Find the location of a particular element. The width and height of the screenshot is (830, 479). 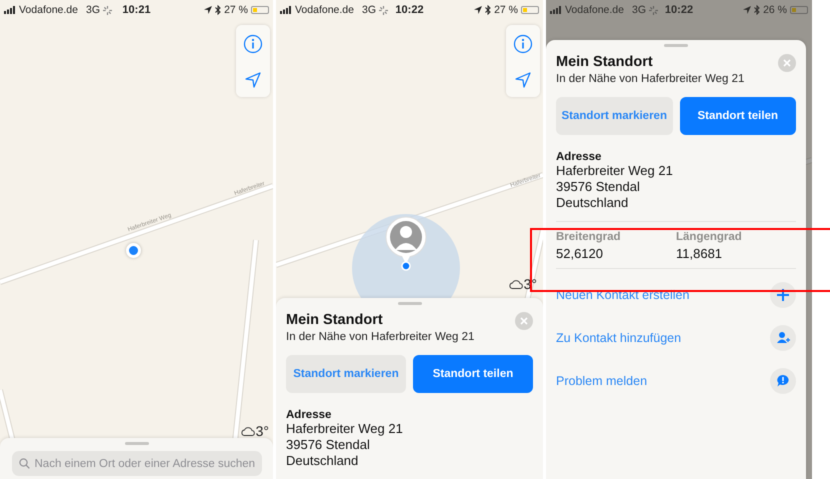

avatar-pin-icon is located at coordinates (406, 244).